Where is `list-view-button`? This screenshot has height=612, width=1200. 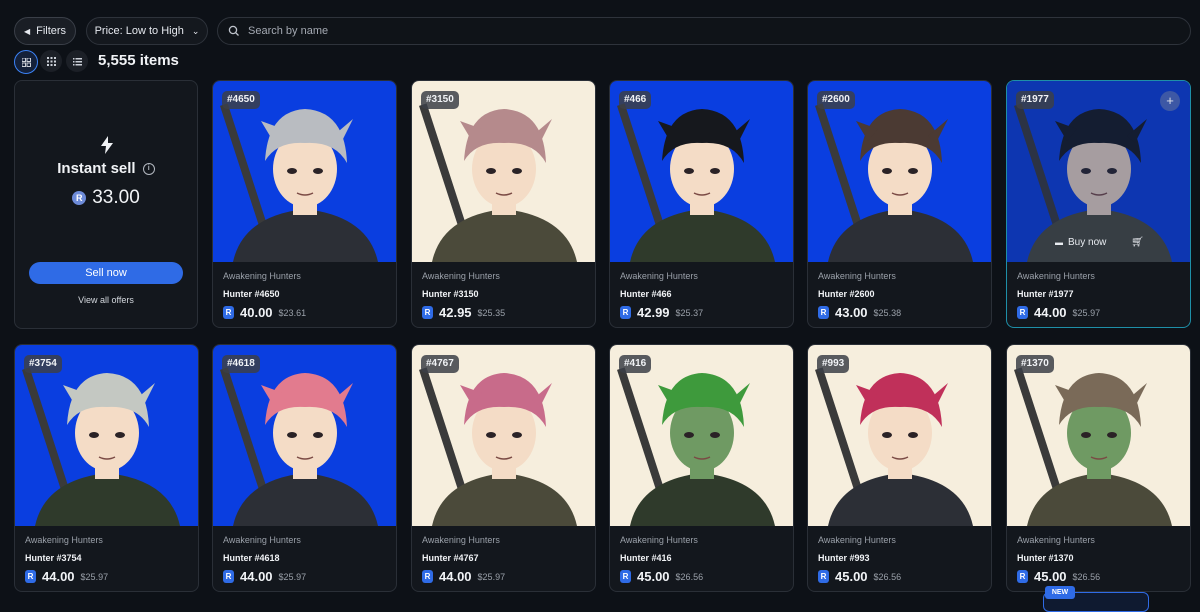
list-view-button is located at coordinates (77, 61).